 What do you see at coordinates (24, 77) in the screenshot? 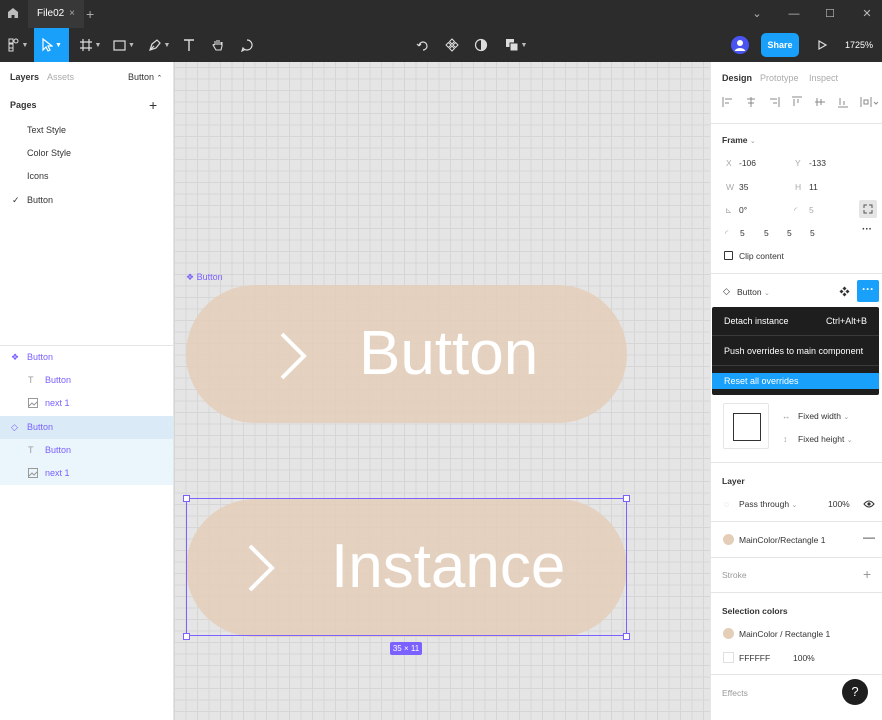
I see `tab-layers: Layers` at bounding box center [24, 77].